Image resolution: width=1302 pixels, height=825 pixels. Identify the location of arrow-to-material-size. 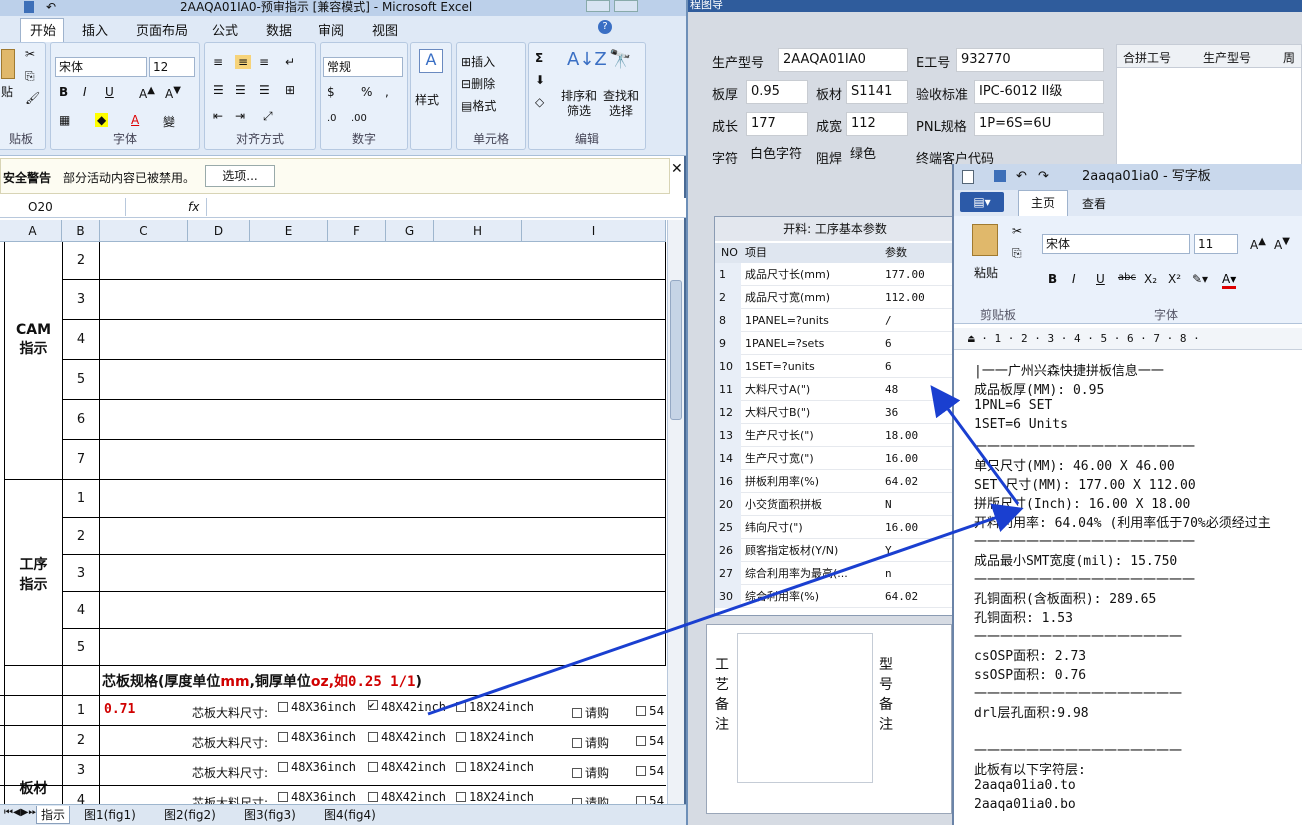
(975, 445).